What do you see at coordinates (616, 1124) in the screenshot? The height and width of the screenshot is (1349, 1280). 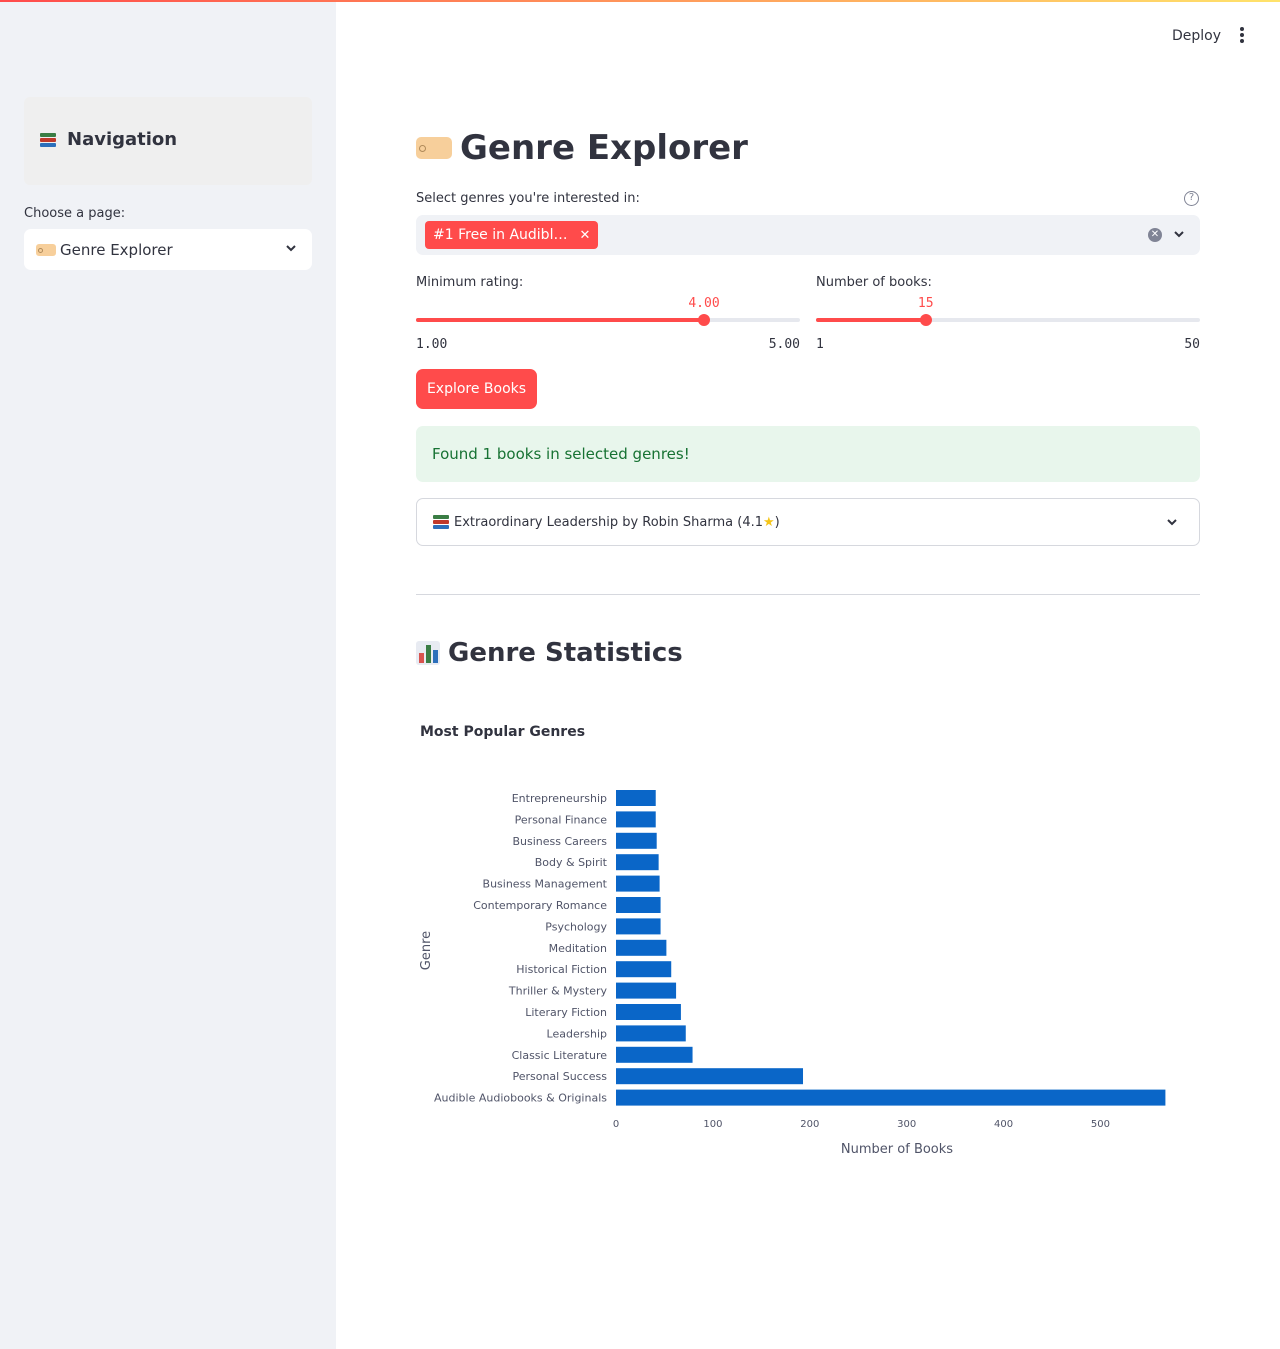 I see `x-tick-label: 0` at bounding box center [616, 1124].